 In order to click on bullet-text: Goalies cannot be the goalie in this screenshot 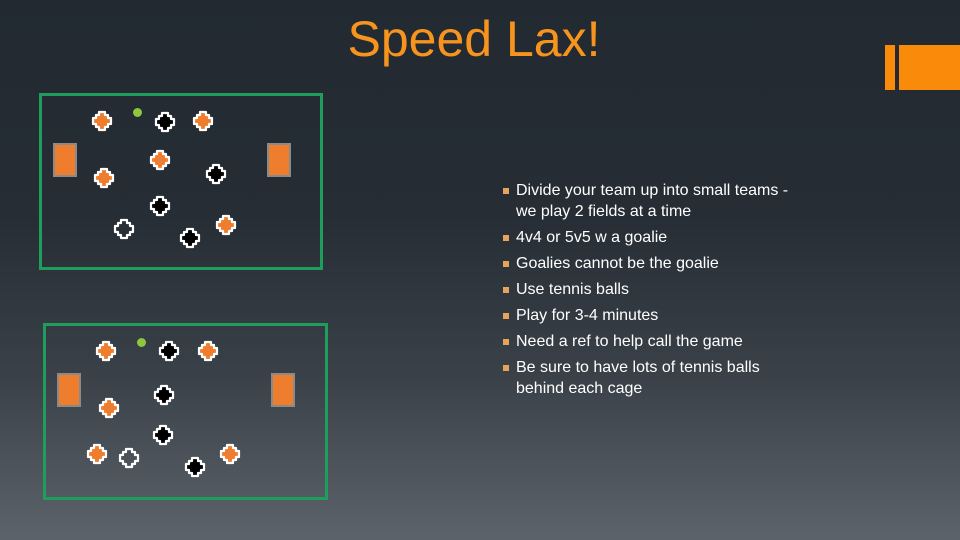, I will do `click(617, 263)`.